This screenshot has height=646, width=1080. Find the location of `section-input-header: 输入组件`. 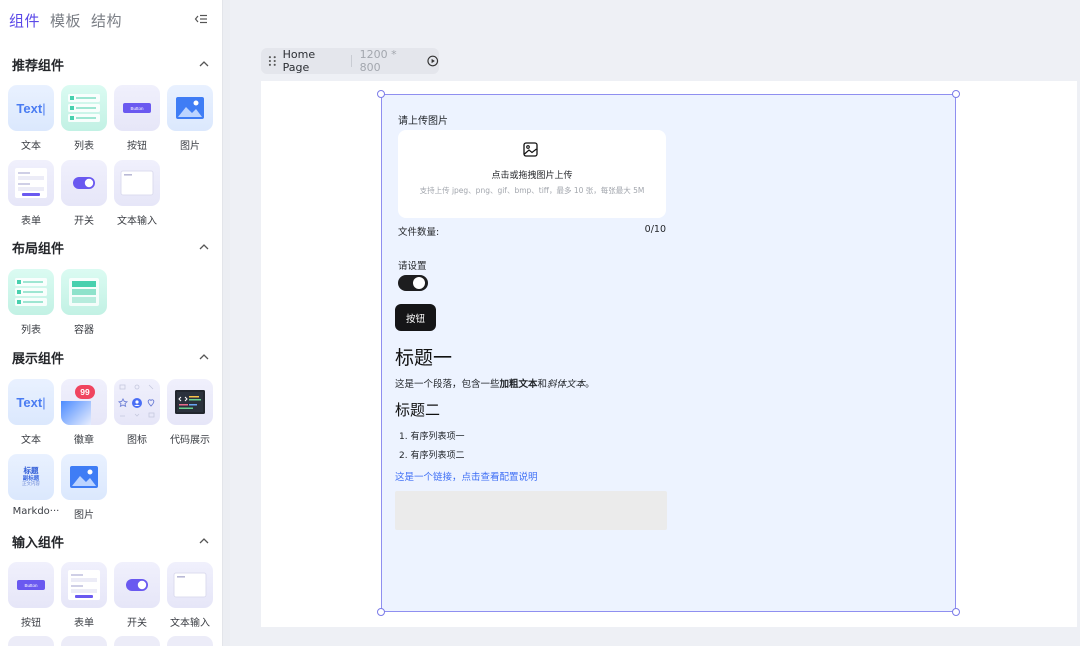

section-input-header: 输入组件 is located at coordinates (112, 541).